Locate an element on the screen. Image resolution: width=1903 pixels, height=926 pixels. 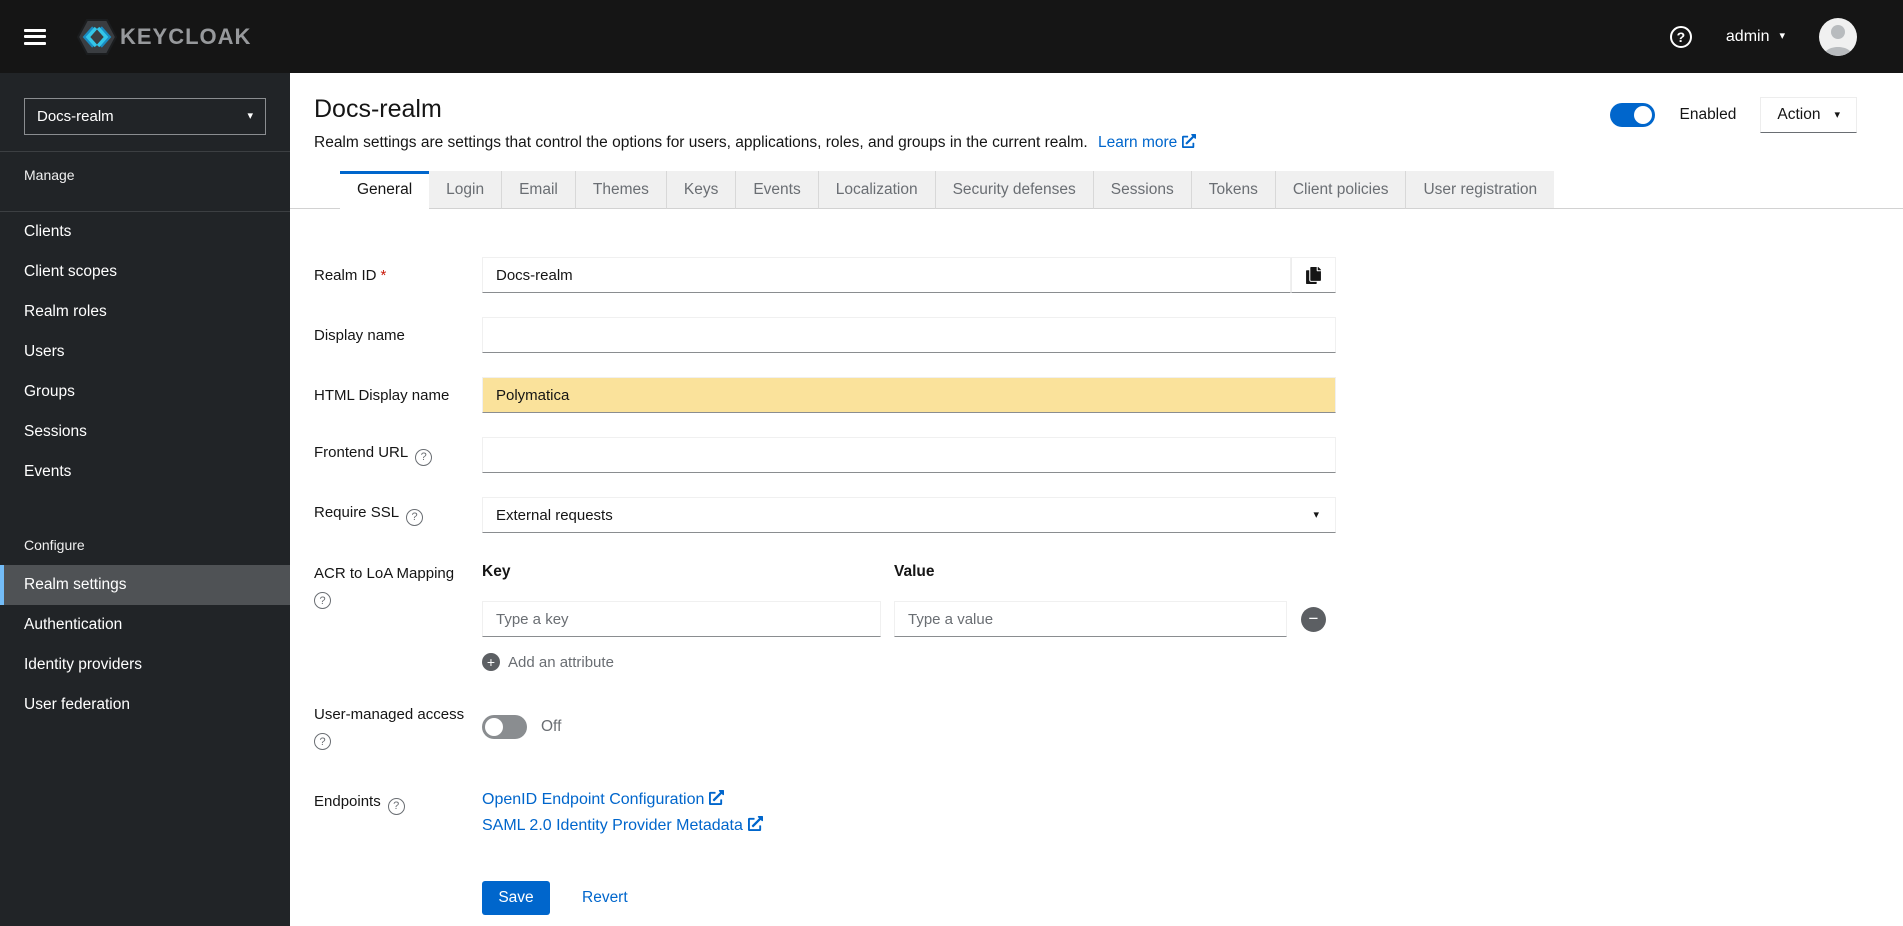
frontend-url-input is located at coordinates (909, 455).